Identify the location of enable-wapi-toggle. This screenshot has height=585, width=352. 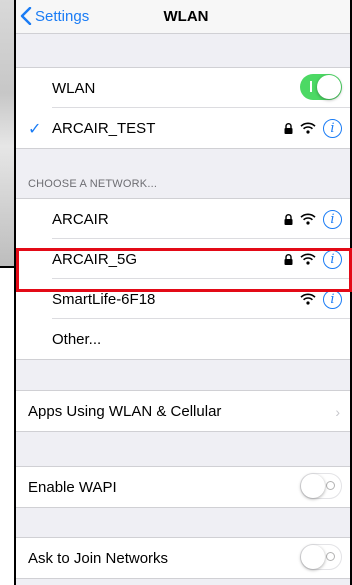
(321, 486).